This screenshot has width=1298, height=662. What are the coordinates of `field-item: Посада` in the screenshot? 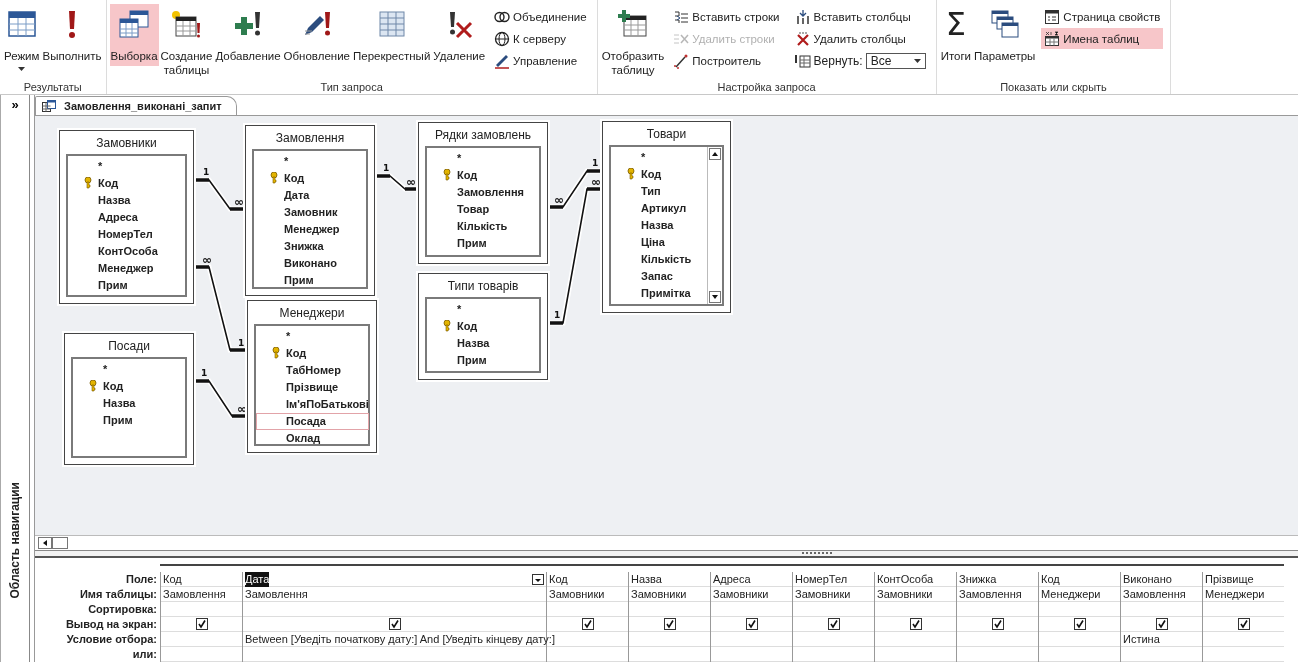 It's located at (312, 421).